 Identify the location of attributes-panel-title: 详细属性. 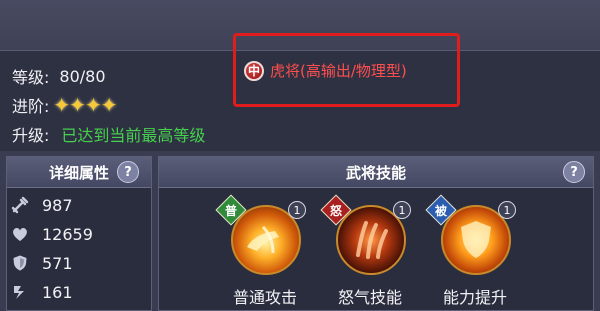
(78, 172).